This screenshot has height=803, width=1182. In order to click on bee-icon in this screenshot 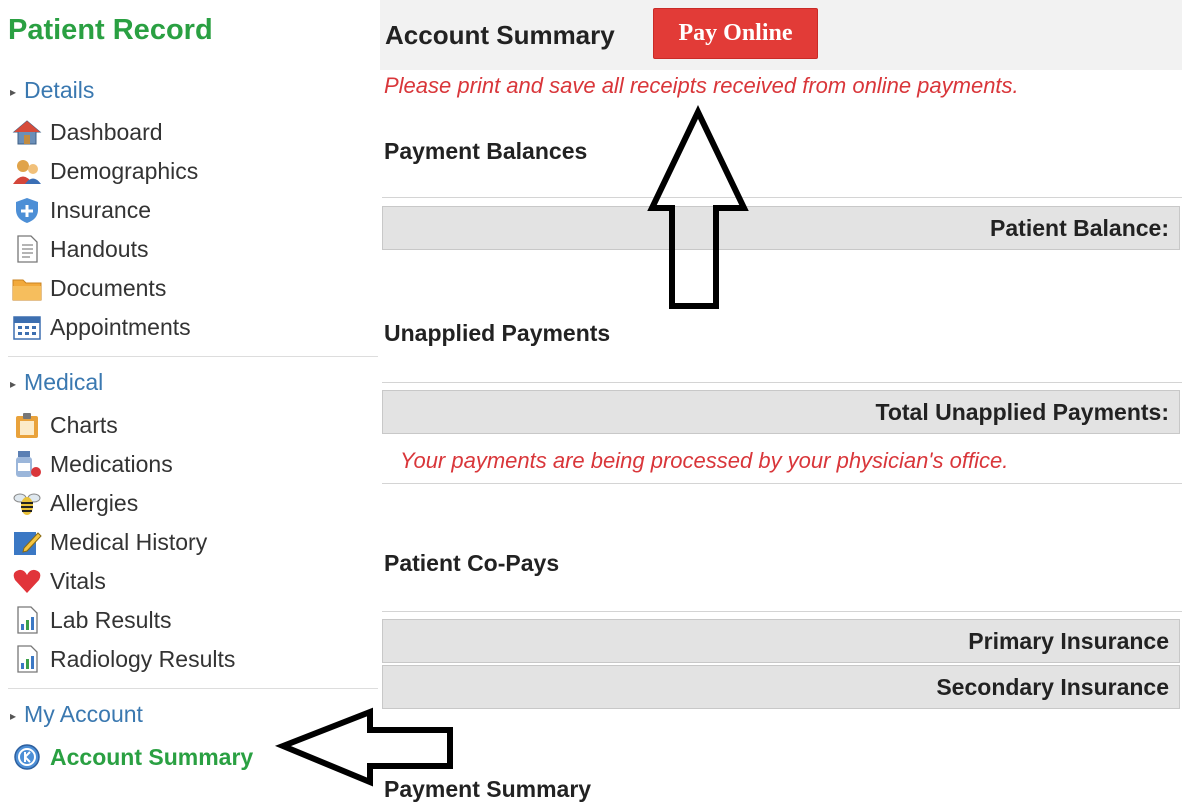, I will do `click(27, 503)`.